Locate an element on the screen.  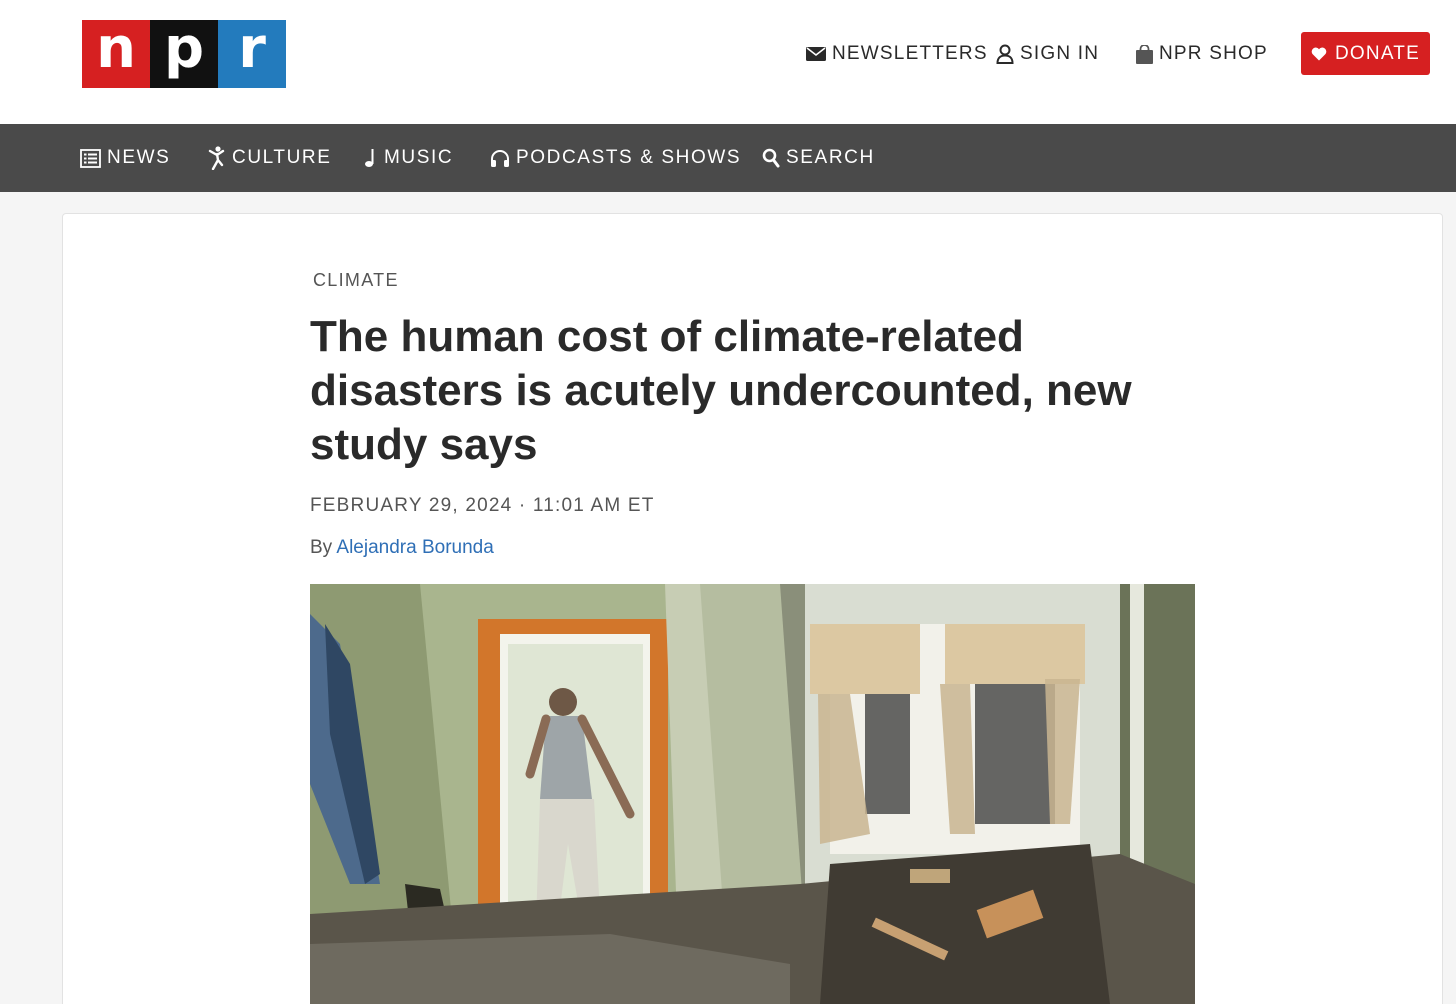
news-list-icon is located at coordinates (90, 158).